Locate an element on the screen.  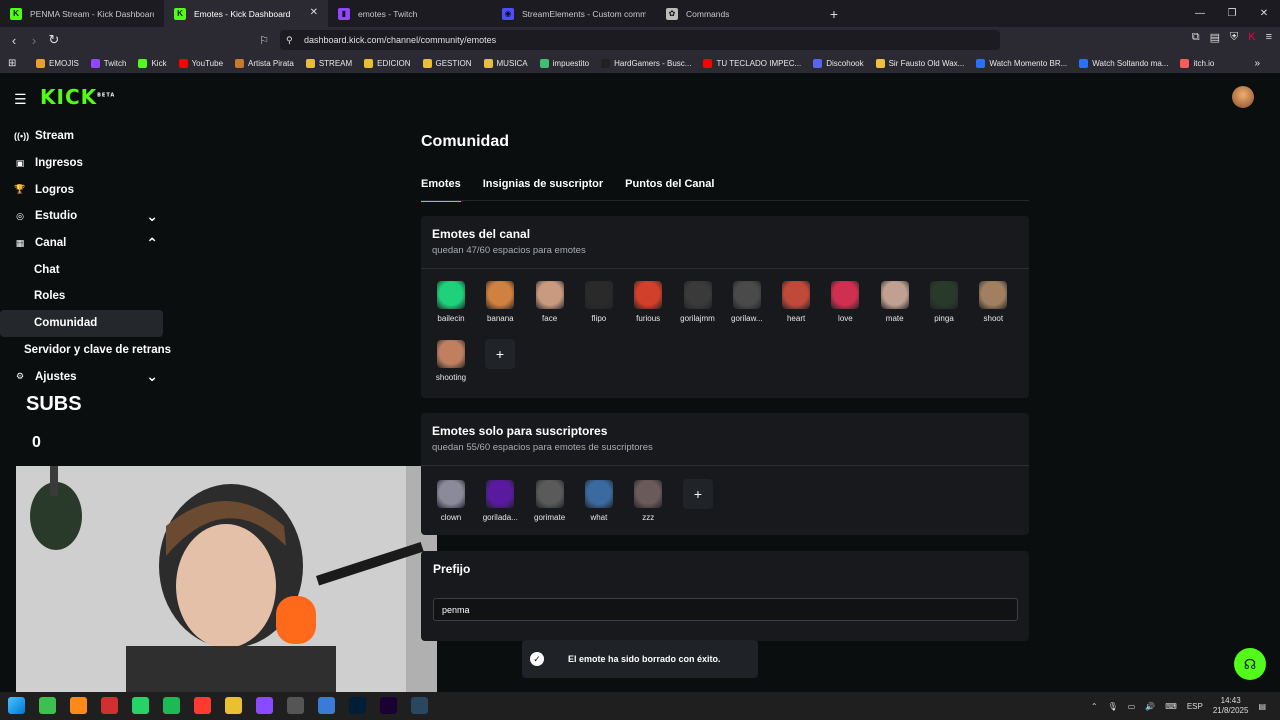
sidebar-item-canal: ▦ Canal ⌃ is located at coordinates (85, 243).